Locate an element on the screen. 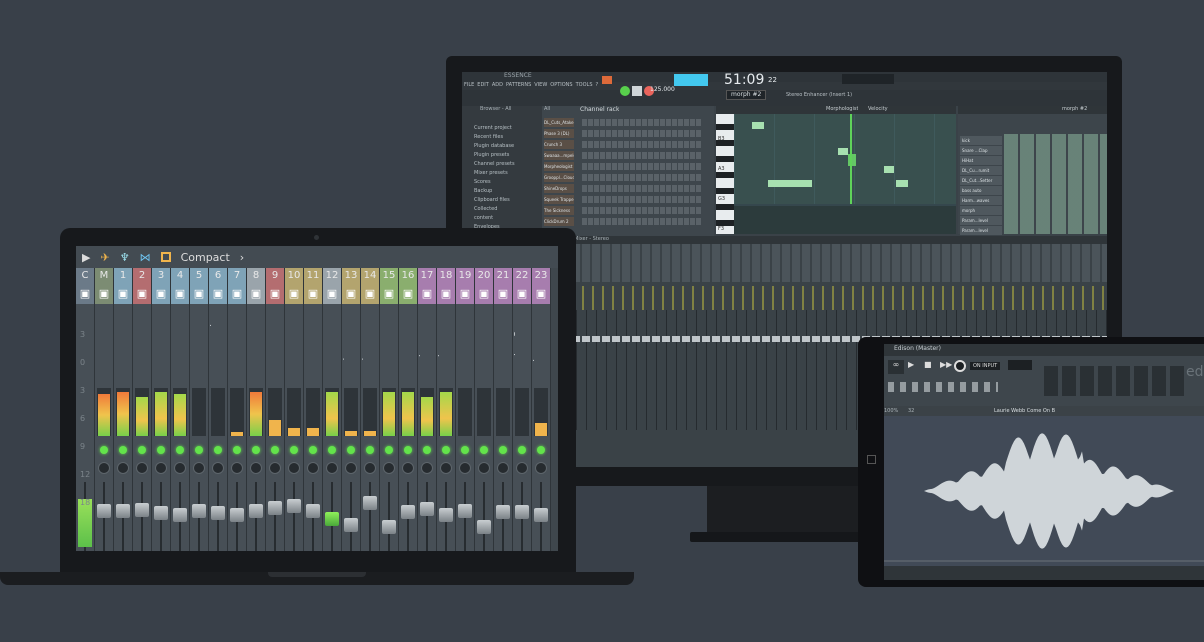  mixer-strip: 20▣ Chord 1 is located at coordinates (484, 409).